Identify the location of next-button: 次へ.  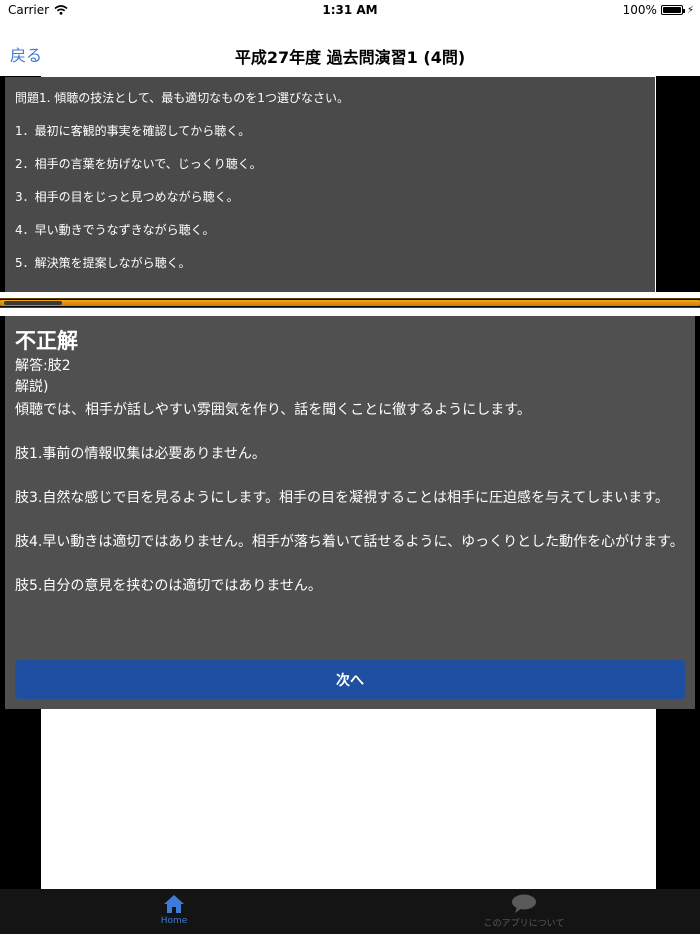
(350, 679).